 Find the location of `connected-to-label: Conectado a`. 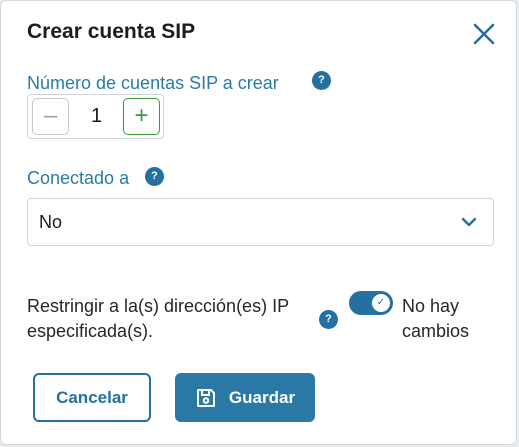

connected-to-label: Conectado a is located at coordinates (78, 178).